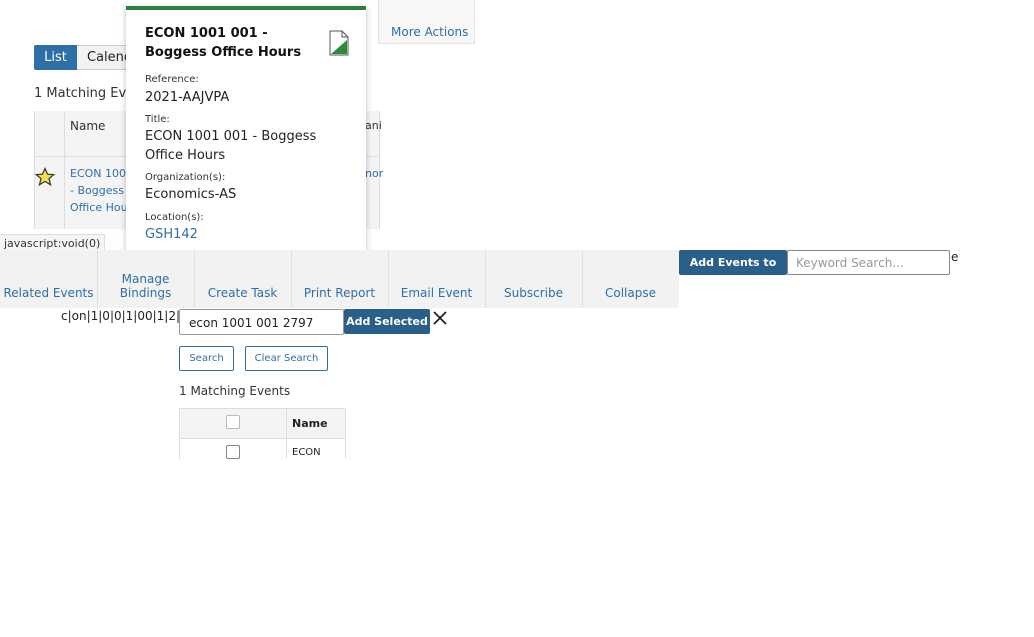 The height and width of the screenshot is (637, 1034). What do you see at coordinates (233, 452) in the screenshot?
I see `row-checkbox` at bounding box center [233, 452].